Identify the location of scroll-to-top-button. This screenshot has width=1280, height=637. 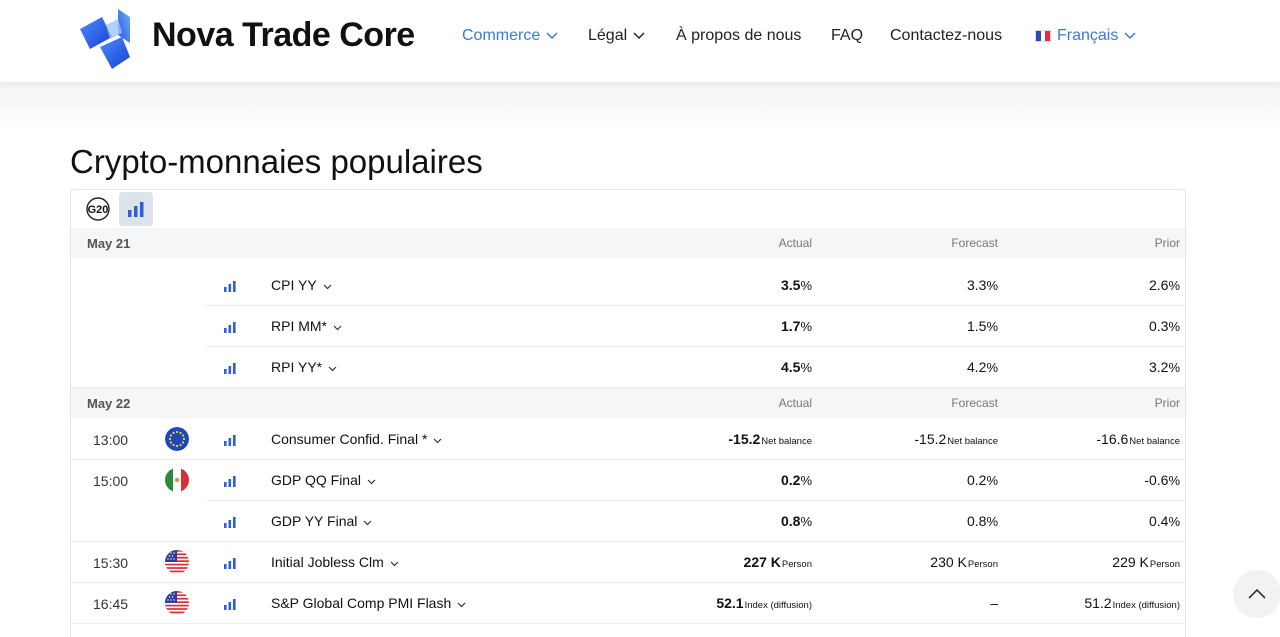
(1256, 594).